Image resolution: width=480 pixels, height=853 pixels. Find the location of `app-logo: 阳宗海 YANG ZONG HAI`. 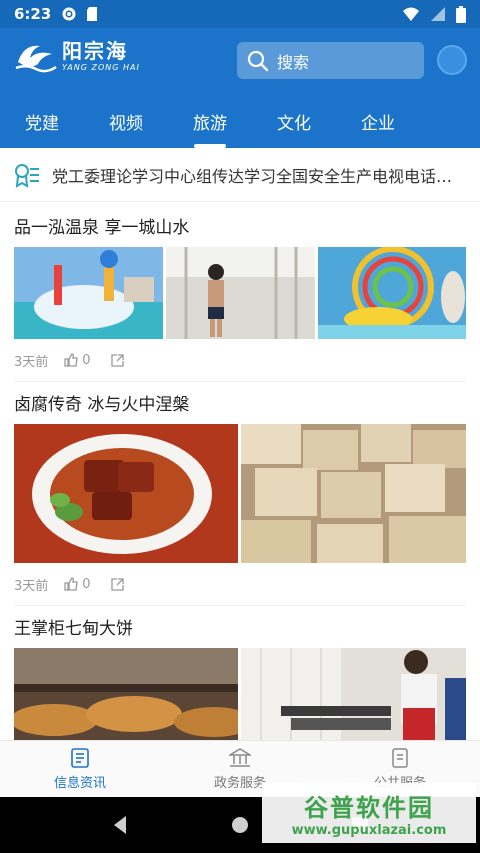

app-logo: 阳宗海 YANG ZONG HAI is located at coordinates (77, 57).